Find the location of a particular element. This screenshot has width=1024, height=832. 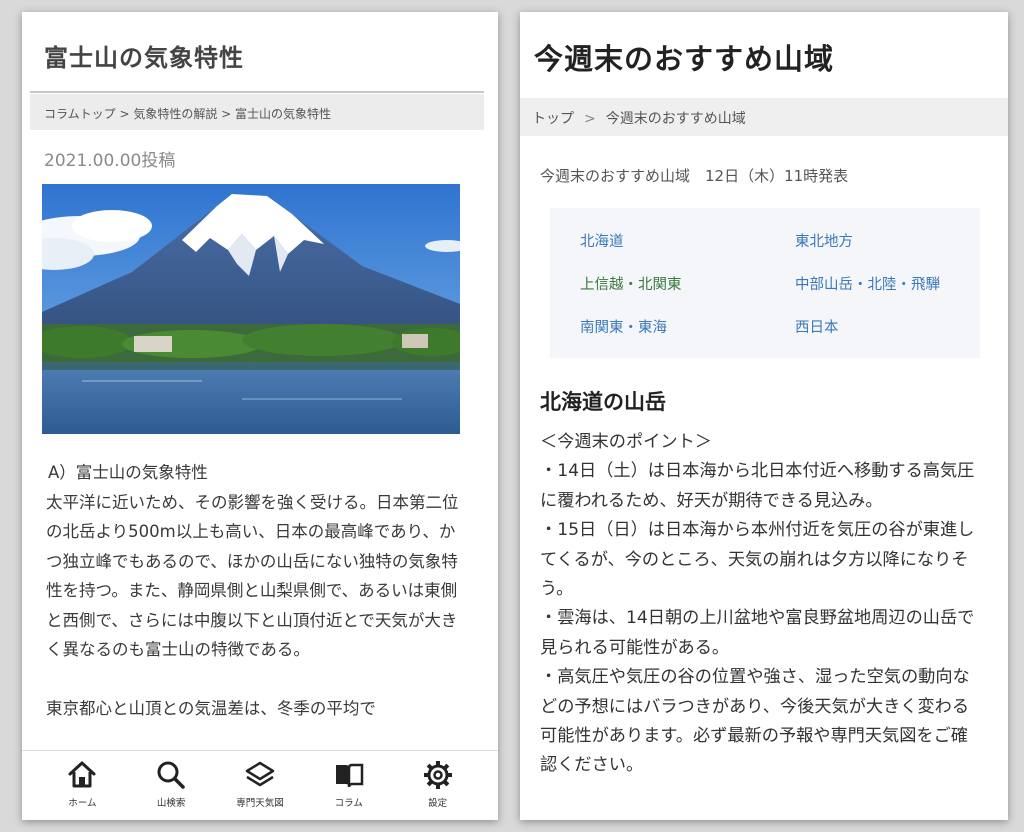

book-icon is located at coordinates (349, 775).